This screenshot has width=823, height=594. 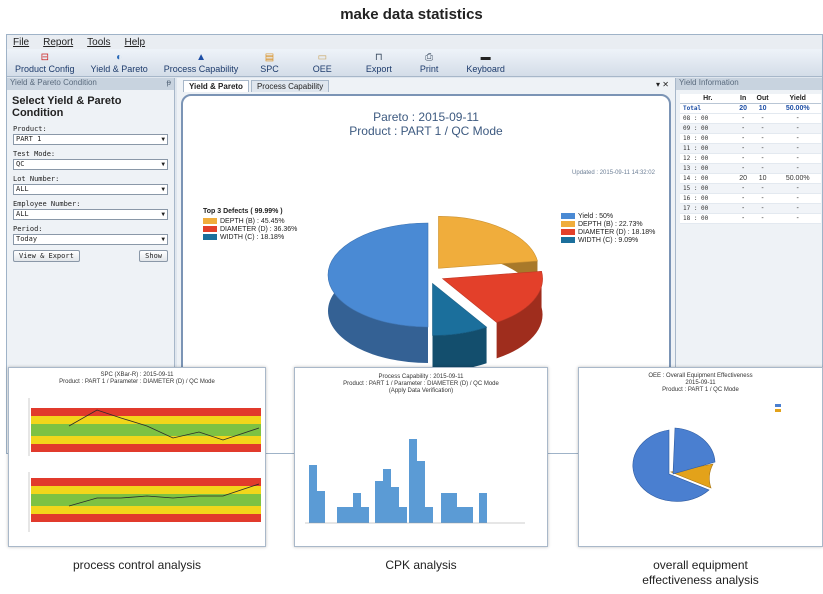 I want to click on pin-icon: ᵽ, so click(x=169, y=84).